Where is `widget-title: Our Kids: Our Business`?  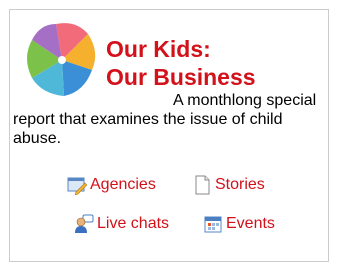
widget-title: Our Kids: Our Business is located at coordinates (181, 63).